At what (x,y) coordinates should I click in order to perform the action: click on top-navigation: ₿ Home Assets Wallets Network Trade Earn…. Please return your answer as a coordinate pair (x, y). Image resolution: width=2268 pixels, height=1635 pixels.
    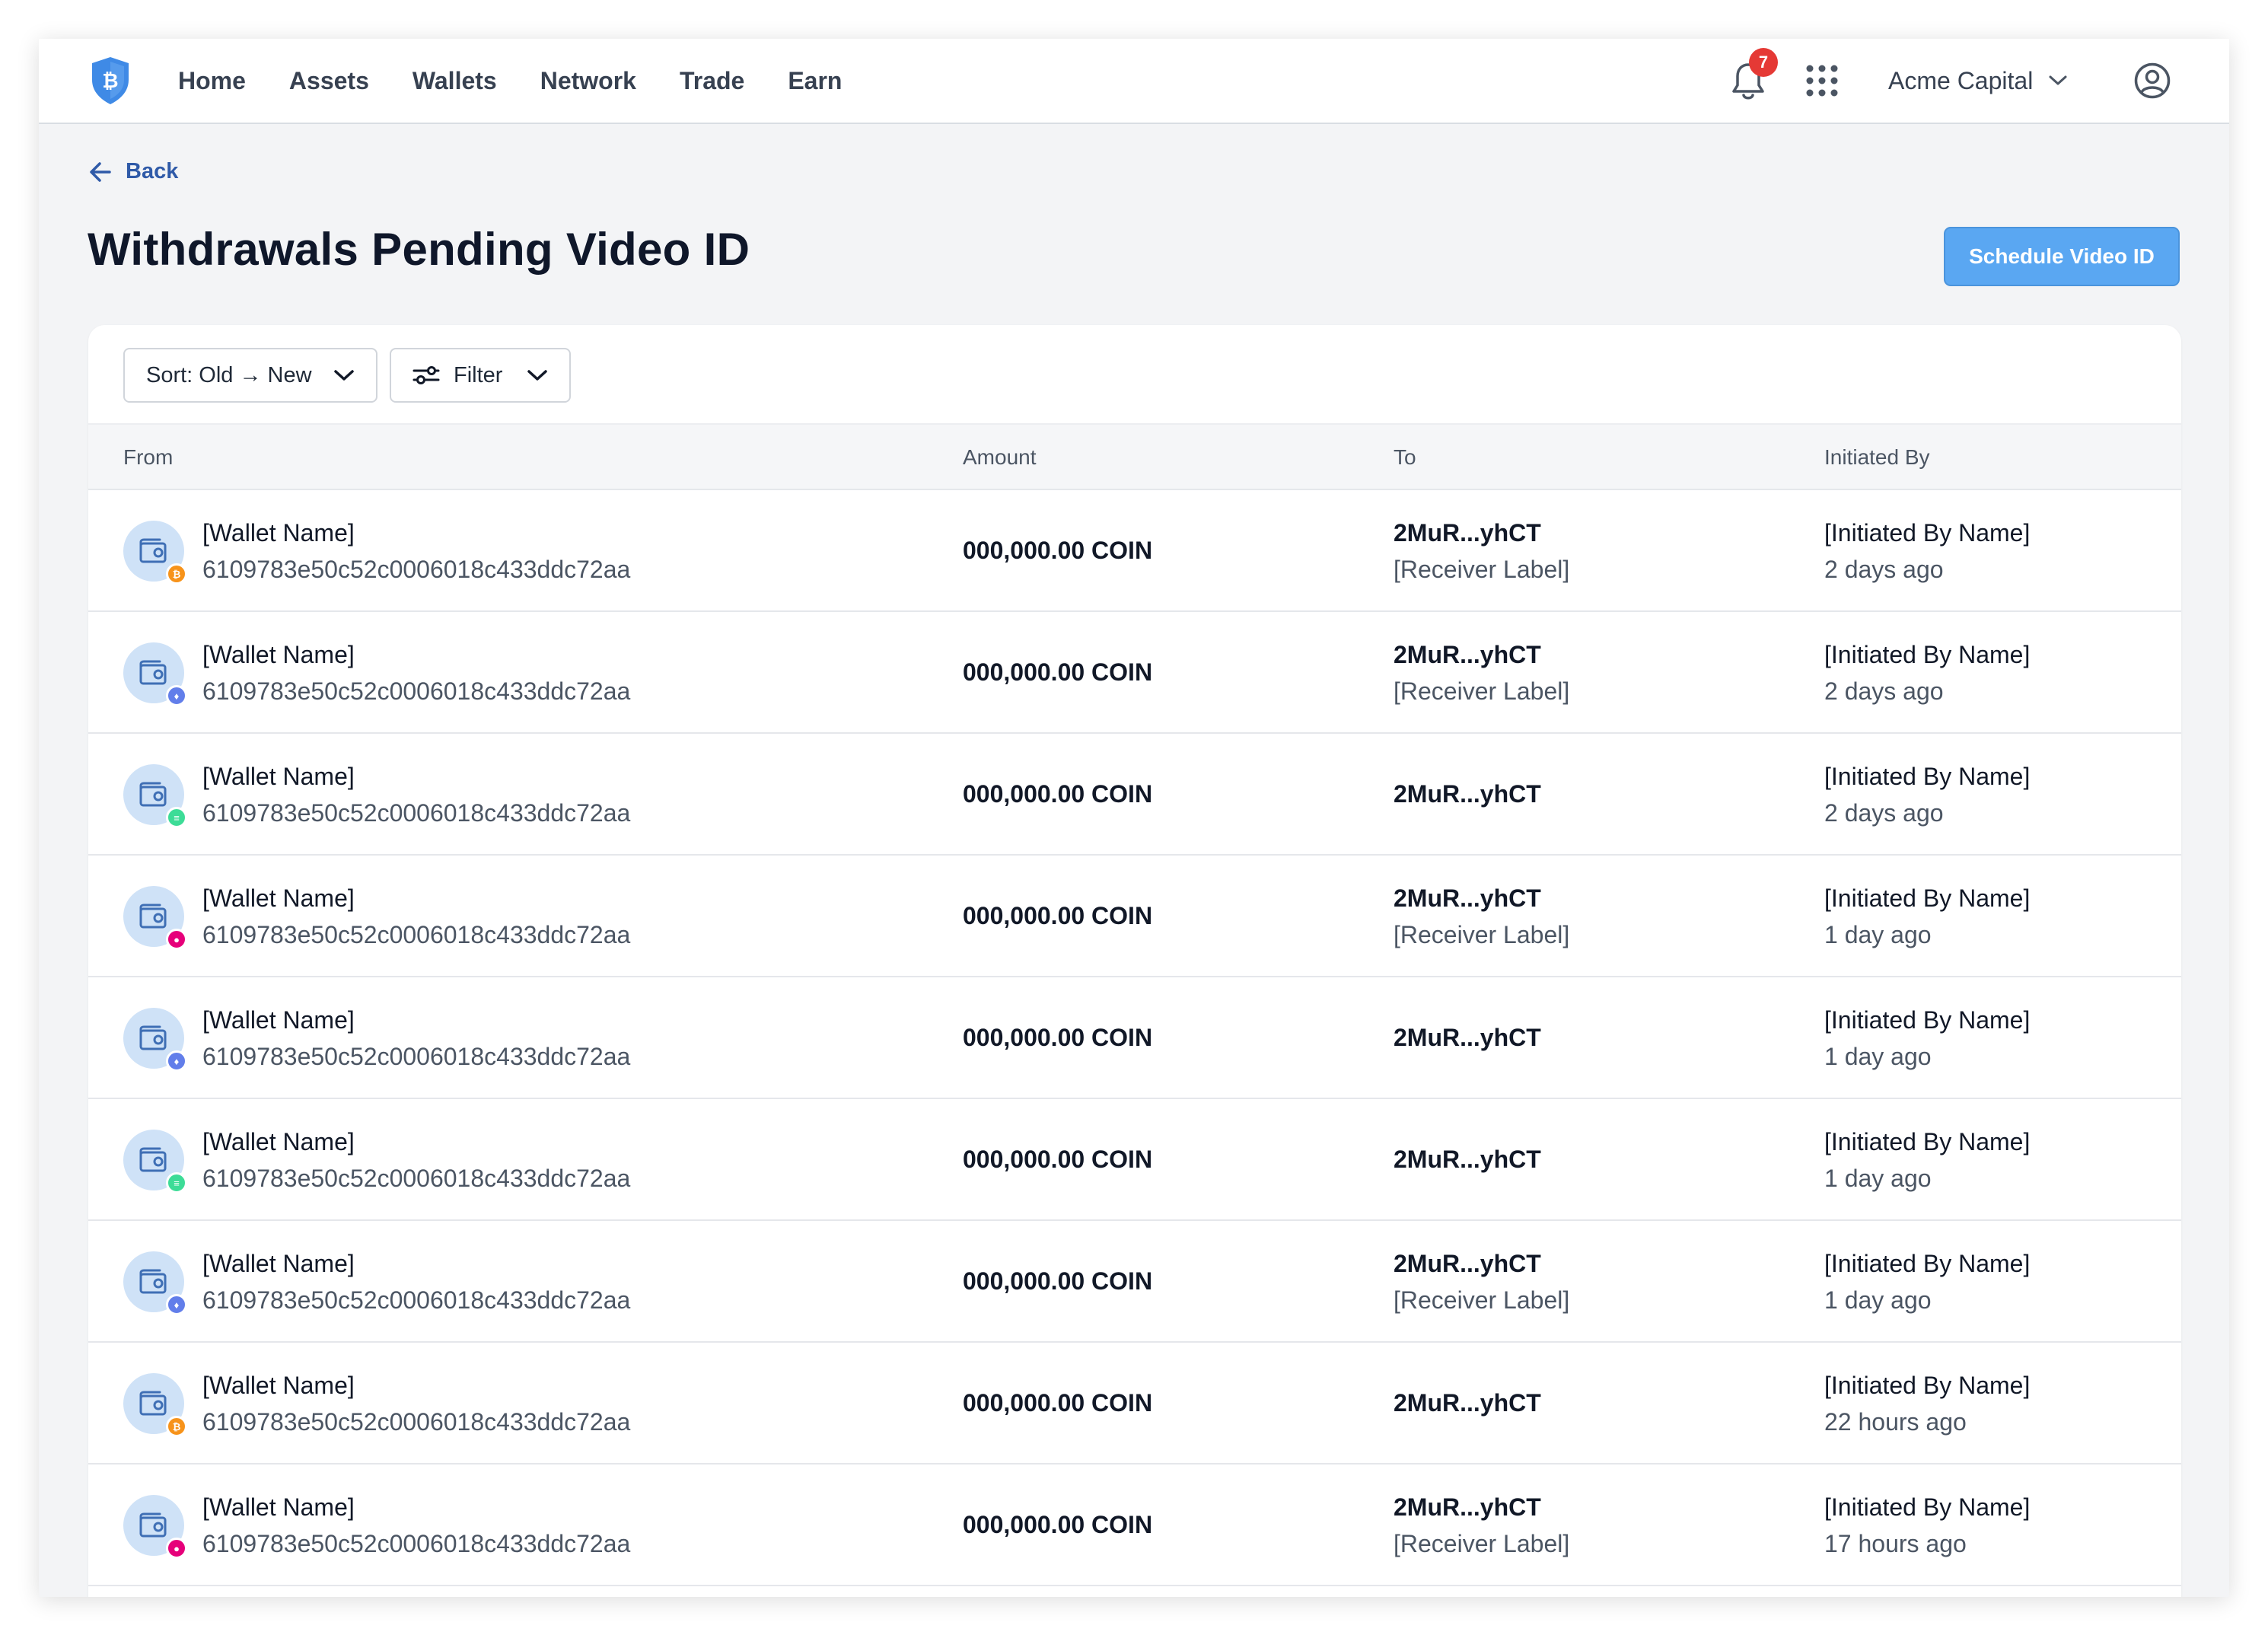
    Looking at the image, I should click on (1134, 81).